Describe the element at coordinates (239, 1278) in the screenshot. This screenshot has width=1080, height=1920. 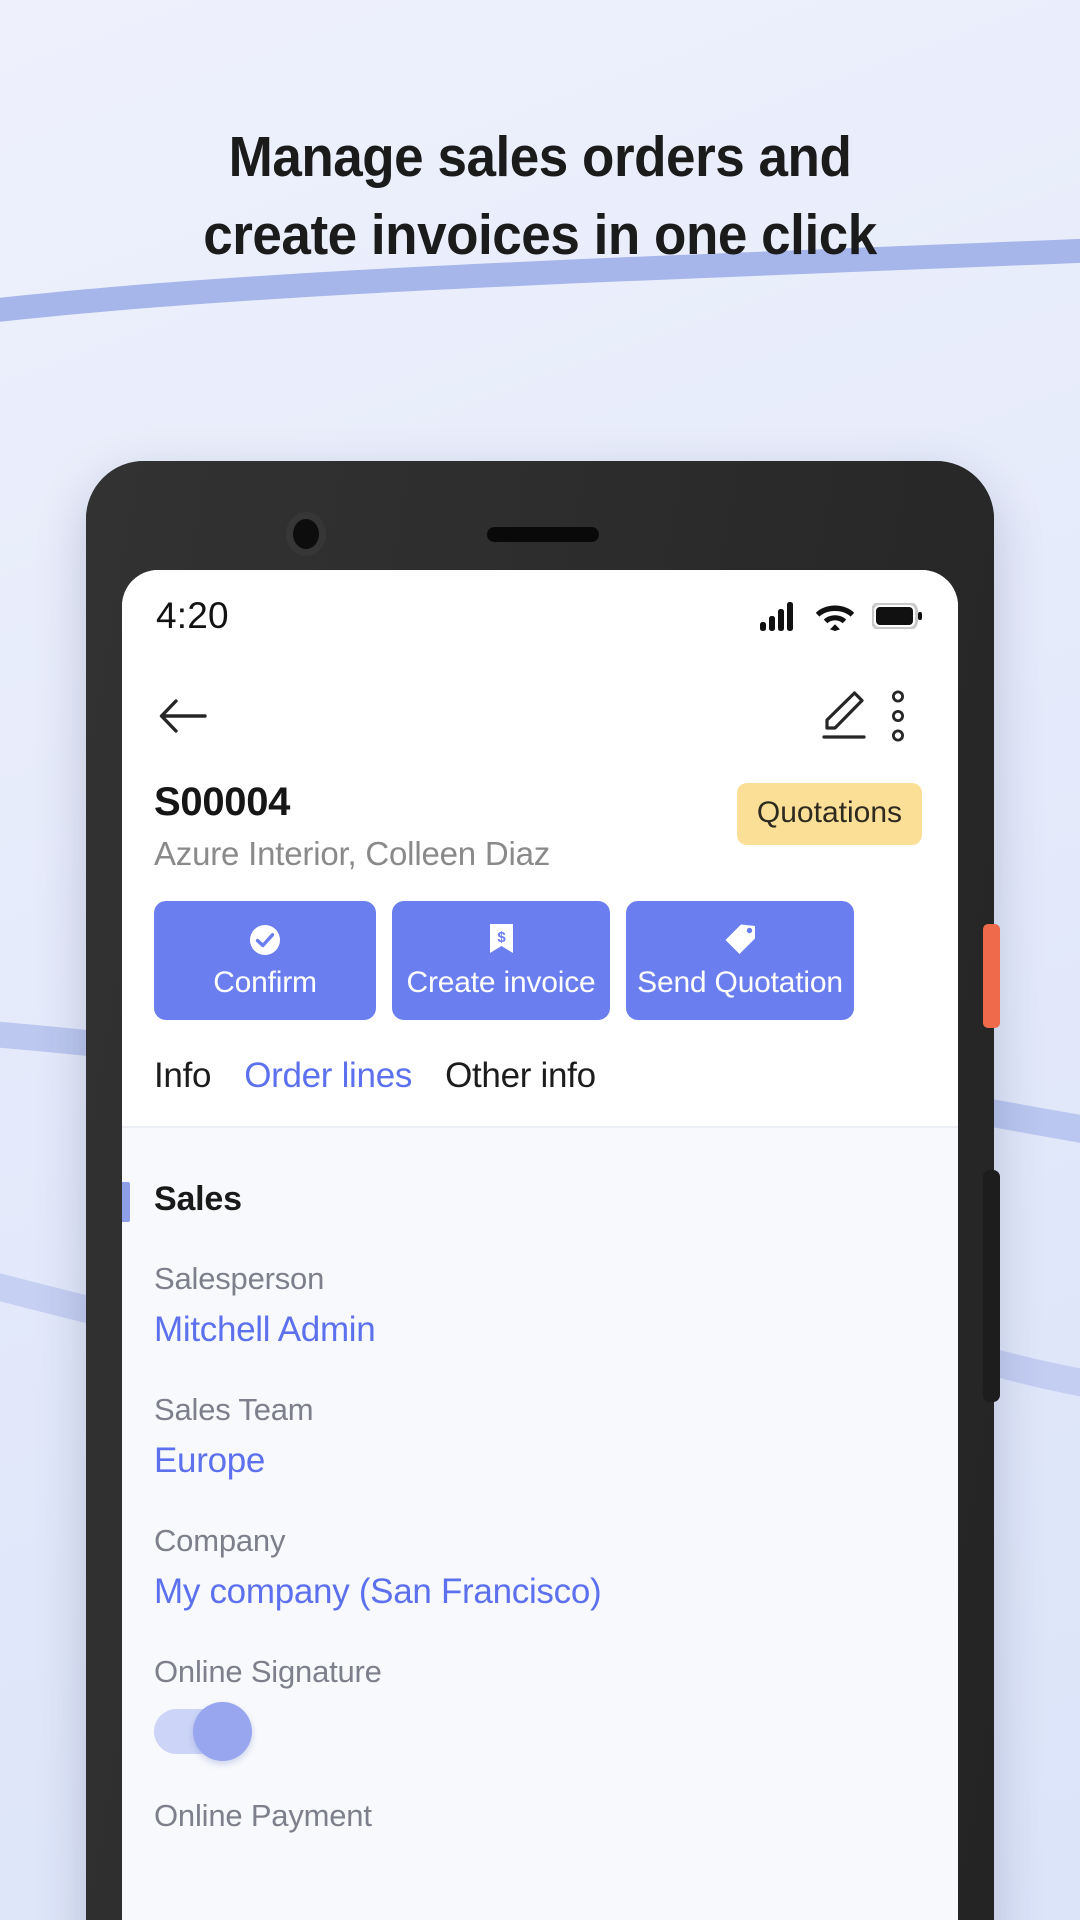
I see `field-salesperson-label: Salesperson` at that location.